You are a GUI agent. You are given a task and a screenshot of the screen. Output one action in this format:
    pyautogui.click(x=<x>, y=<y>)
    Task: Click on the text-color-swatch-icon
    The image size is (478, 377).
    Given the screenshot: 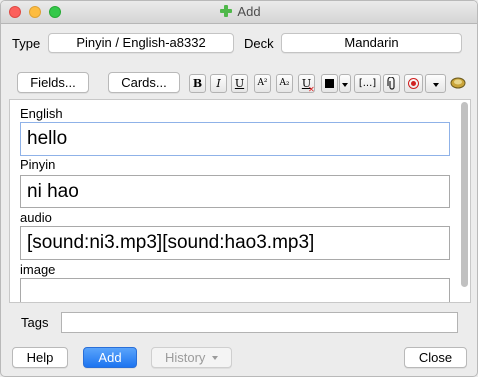 What is the action you would take?
    pyautogui.click(x=329, y=83)
    